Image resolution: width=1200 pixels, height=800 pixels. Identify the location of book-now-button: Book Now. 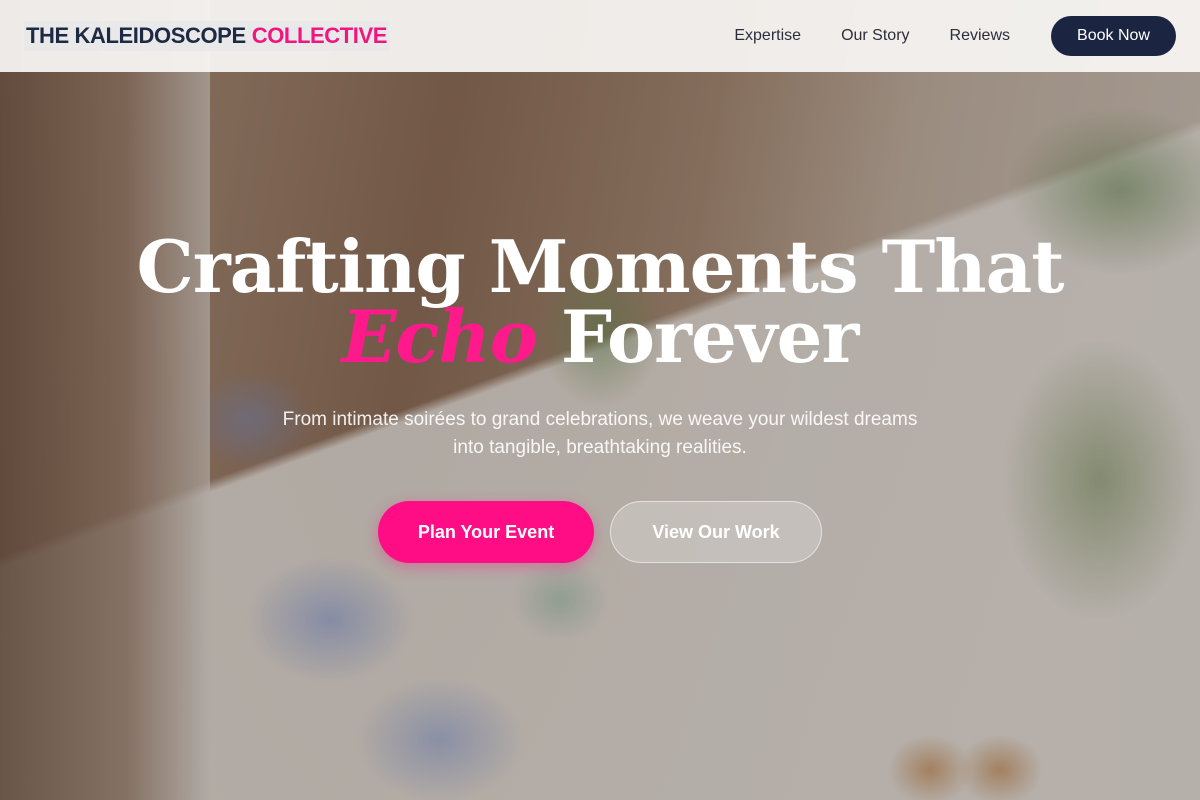
(1113, 36).